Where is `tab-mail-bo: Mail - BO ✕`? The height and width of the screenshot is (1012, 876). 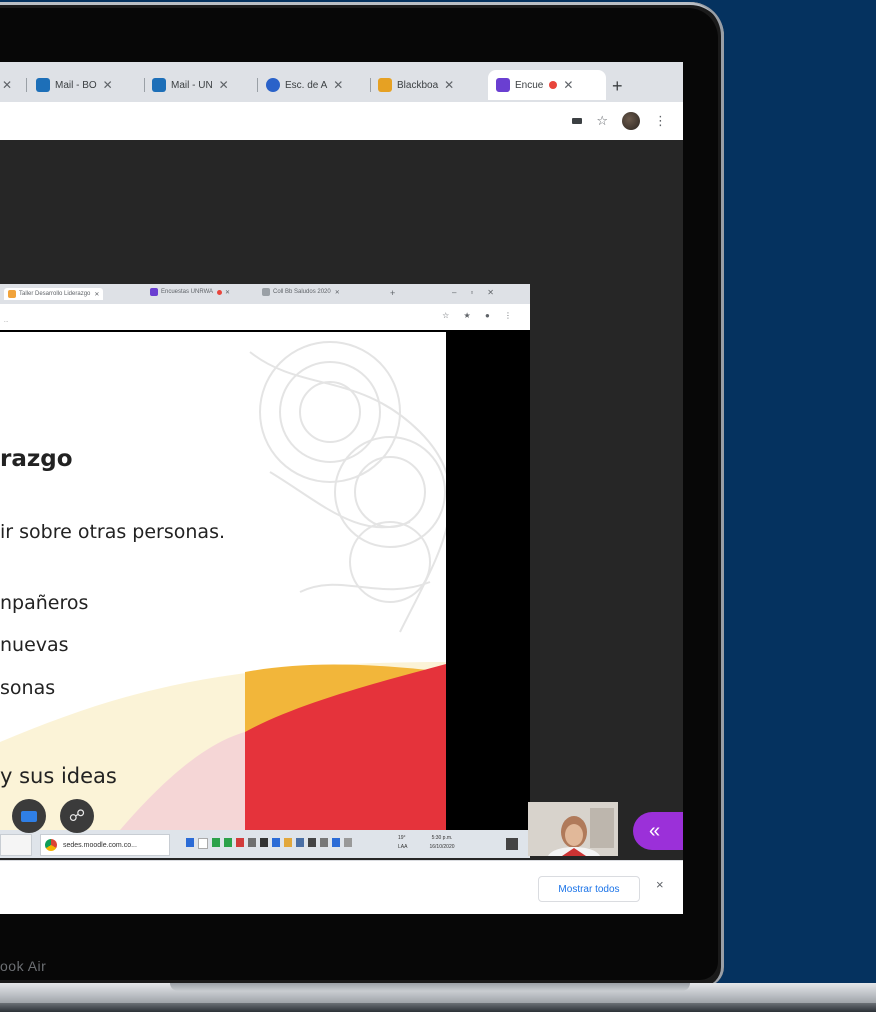
tab-mail-bo: Mail - BO ✕ is located at coordinates (74, 85).